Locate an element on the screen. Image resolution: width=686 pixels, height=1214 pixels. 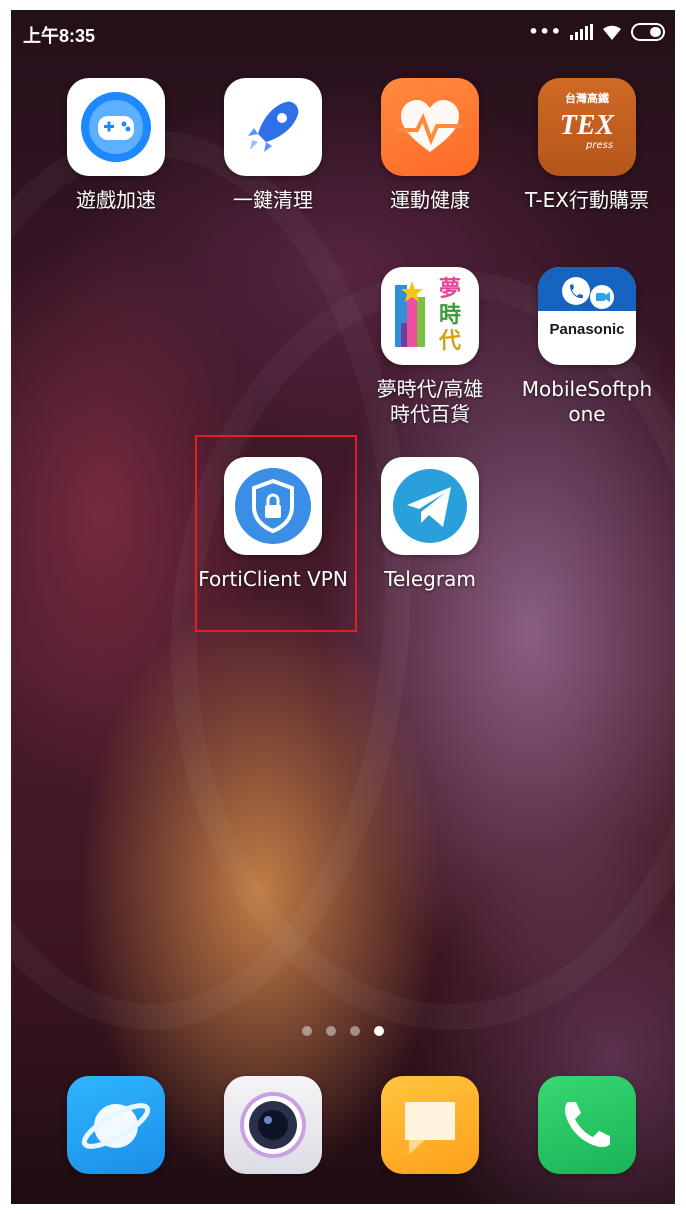
gamepad-icon is located at coordinates (116, 127).